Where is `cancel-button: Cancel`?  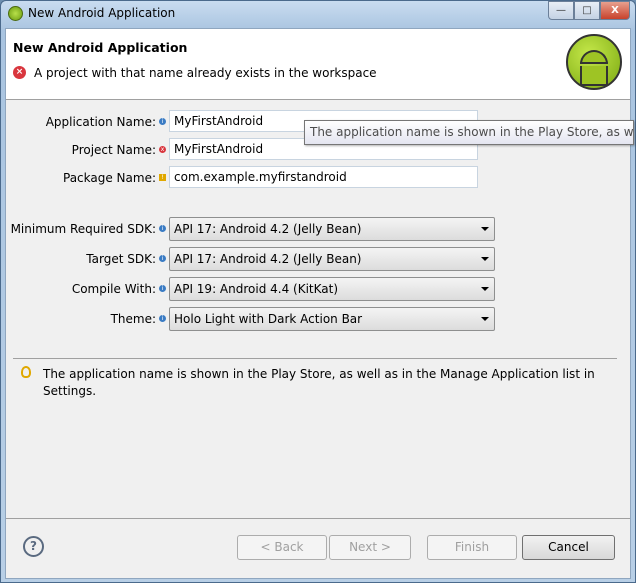
cancel-button: Cancel is located at coordinates (568, 547).